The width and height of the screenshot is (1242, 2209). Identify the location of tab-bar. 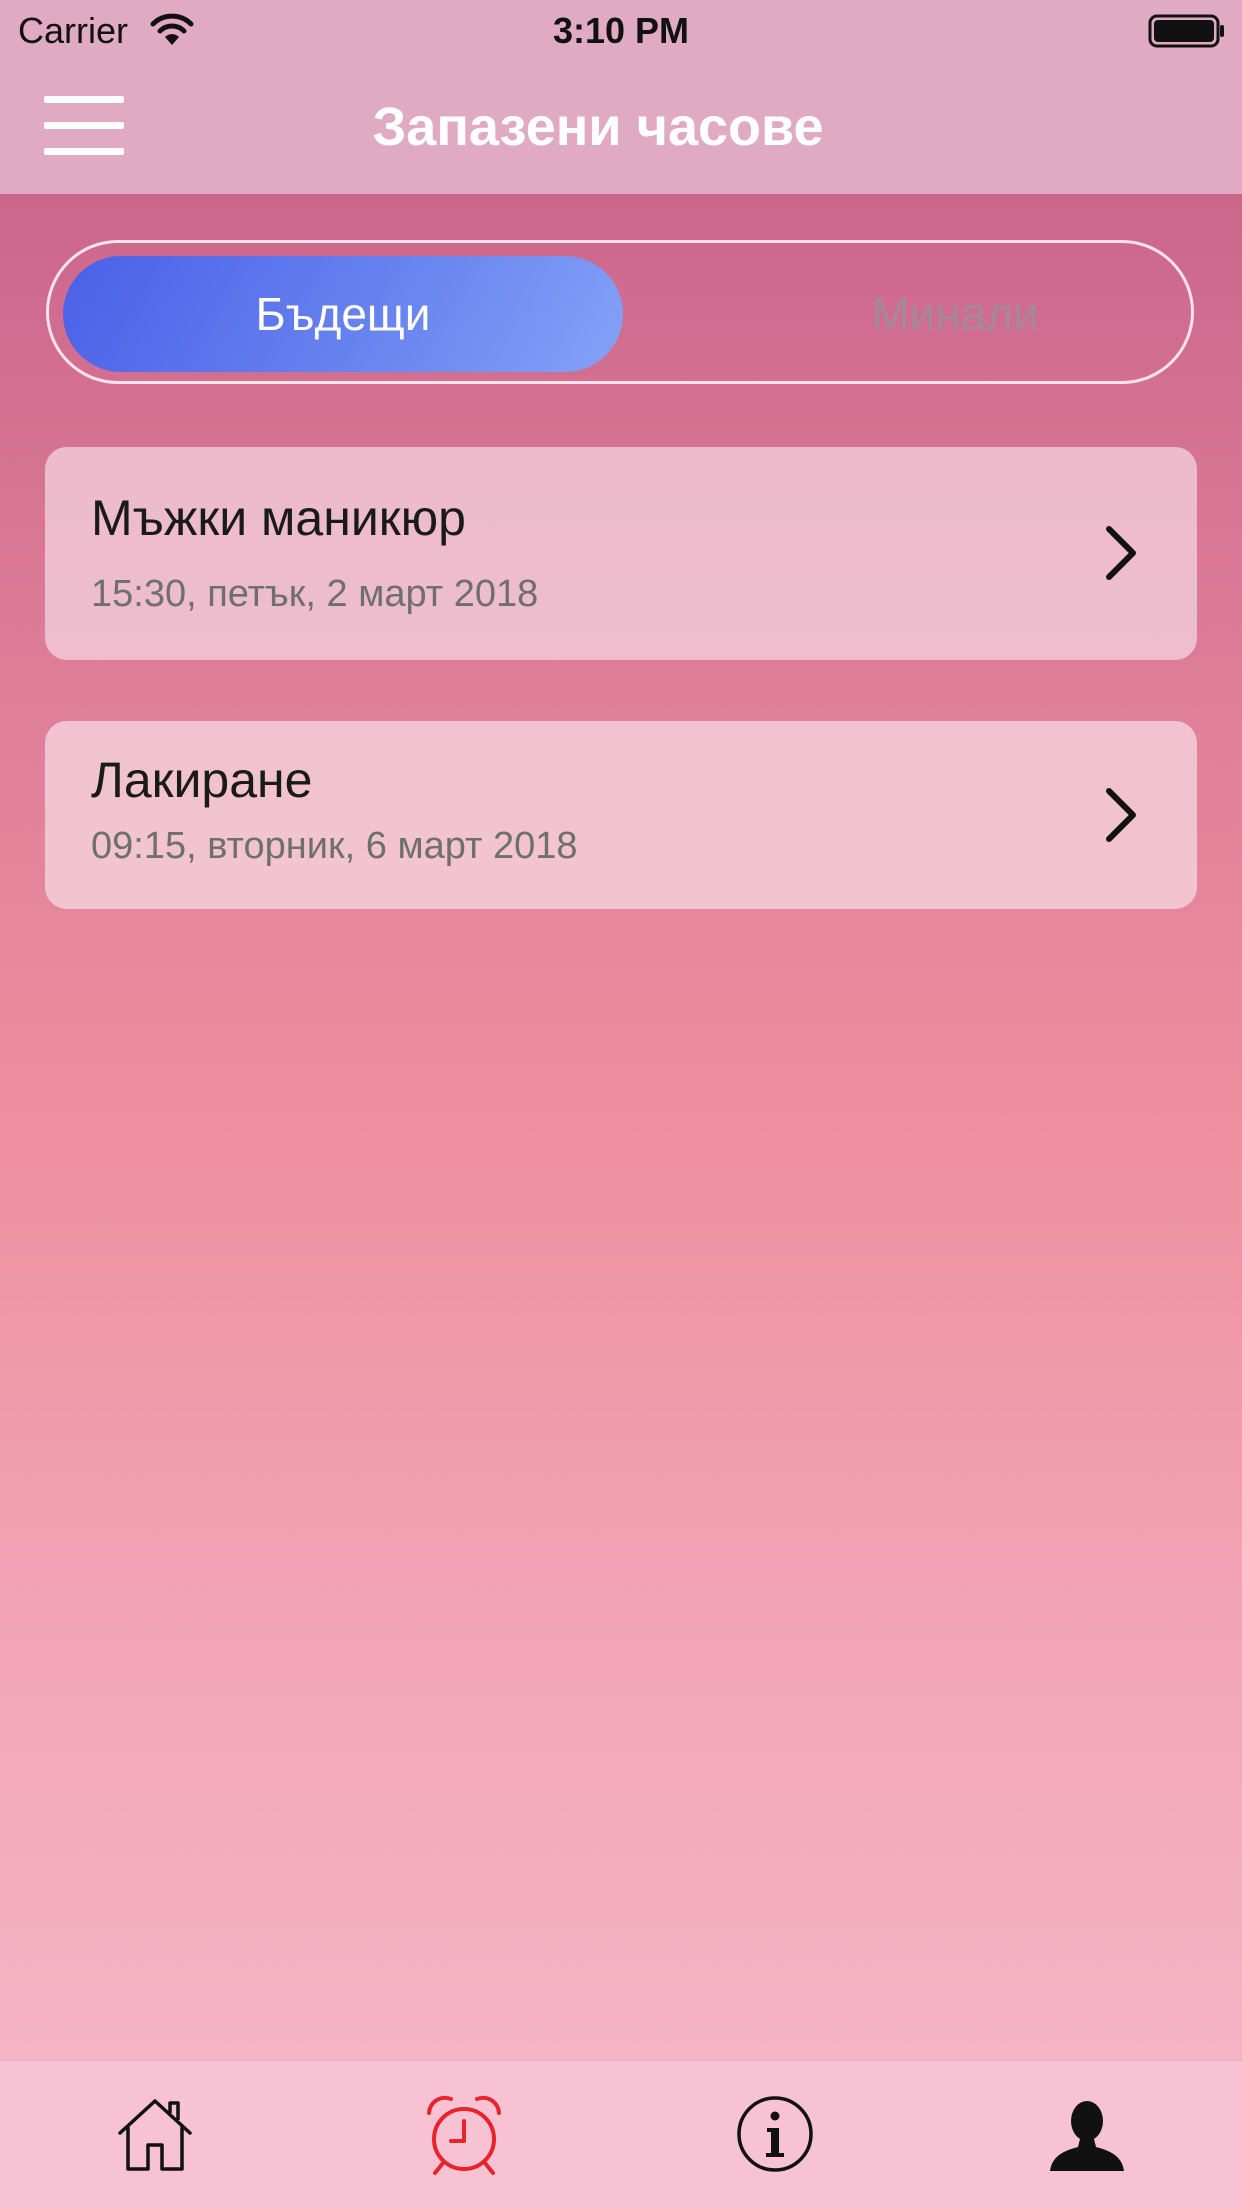
(621, 2134).